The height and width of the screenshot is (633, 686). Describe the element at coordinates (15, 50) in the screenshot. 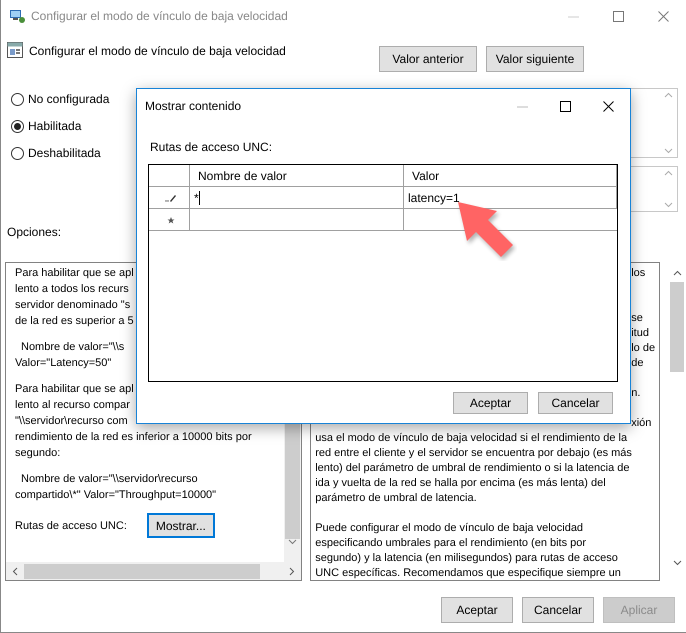

I see `policy-icon` at that location.